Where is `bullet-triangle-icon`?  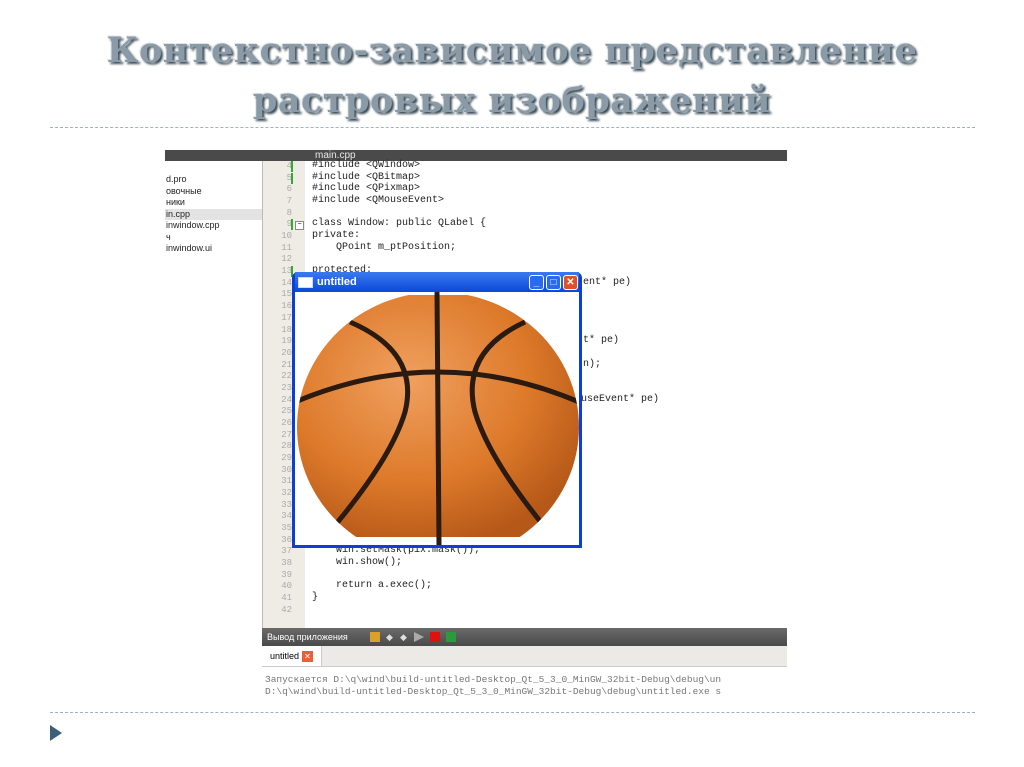
bullet-triangle-icon is located at coordinates (56, 733).